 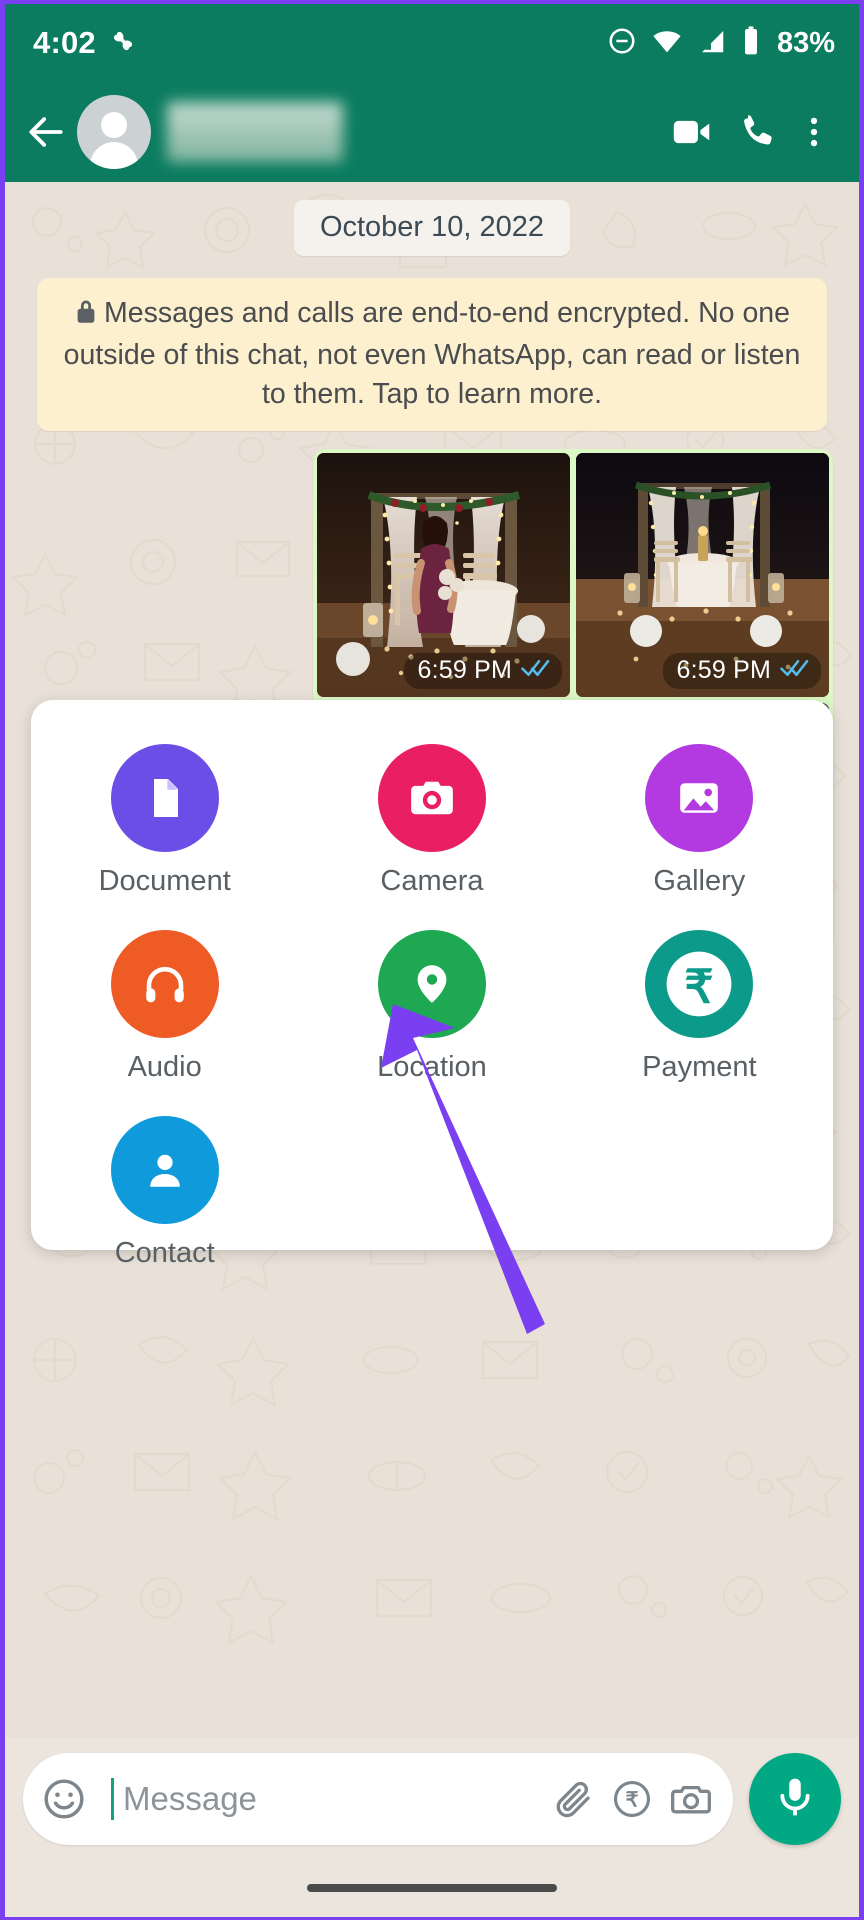 I want to click on back-arrow-icon, so click(x=46, y=132).